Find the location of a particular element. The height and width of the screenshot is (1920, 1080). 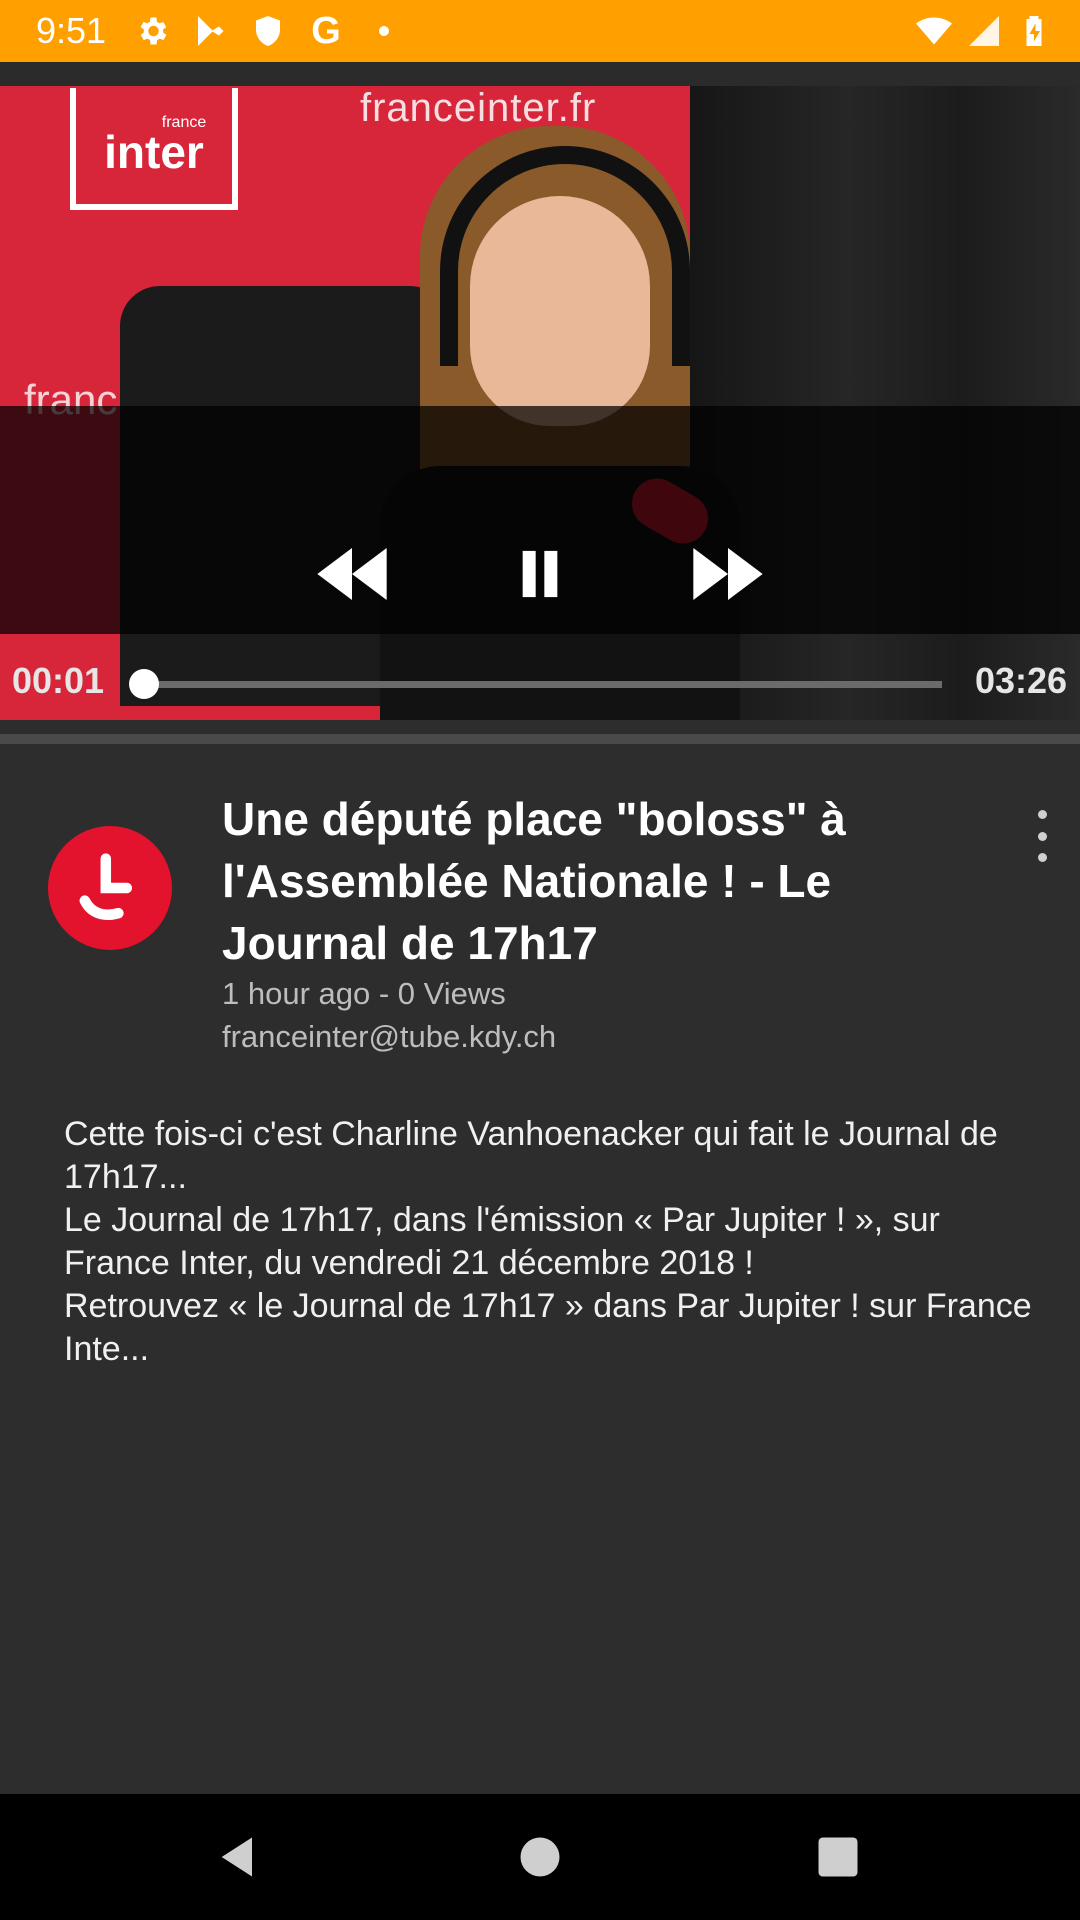

recents-button is located at coordinates (838, 1857).